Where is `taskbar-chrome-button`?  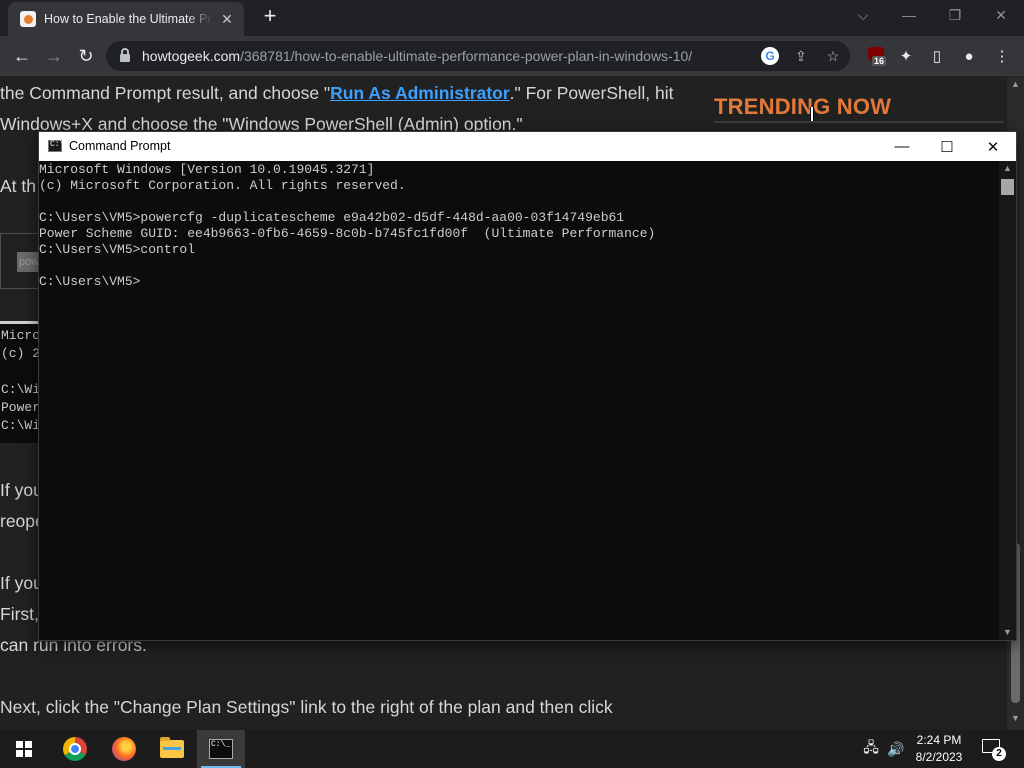 taskbar-chrome-button is located at coordinates (75, 749).